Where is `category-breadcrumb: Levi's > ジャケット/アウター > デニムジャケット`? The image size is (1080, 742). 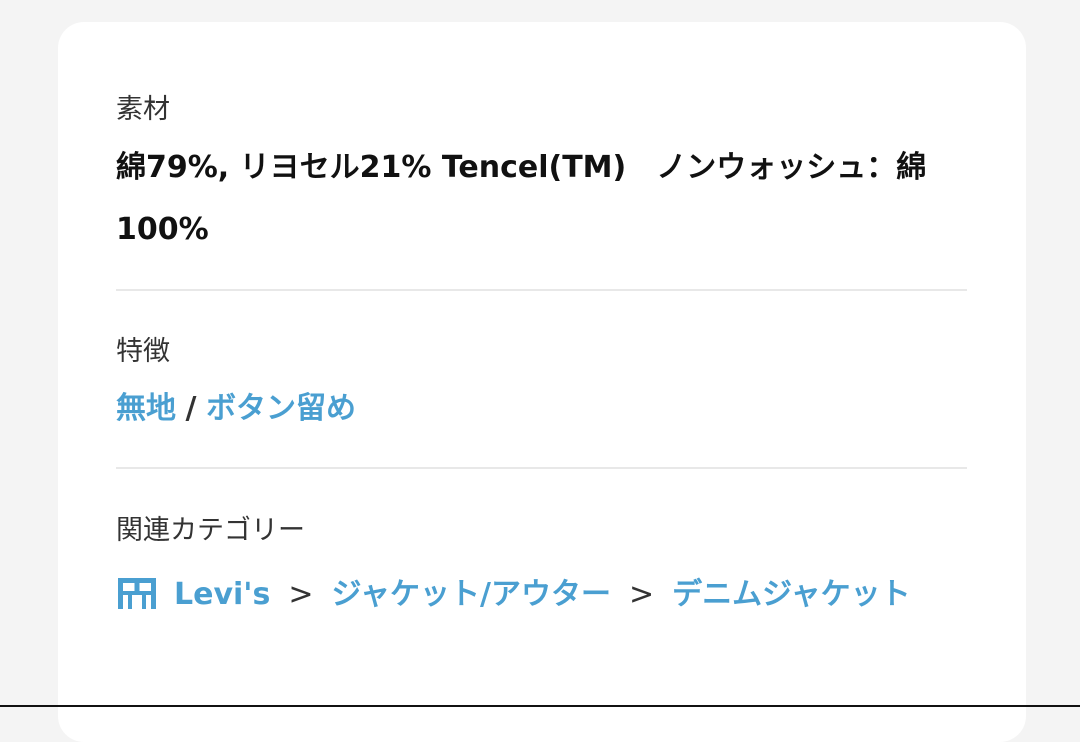 category-breadcrumb: Levi's > ジャケット/アウター > デニムジャケット is located at coordinates (541, 598).